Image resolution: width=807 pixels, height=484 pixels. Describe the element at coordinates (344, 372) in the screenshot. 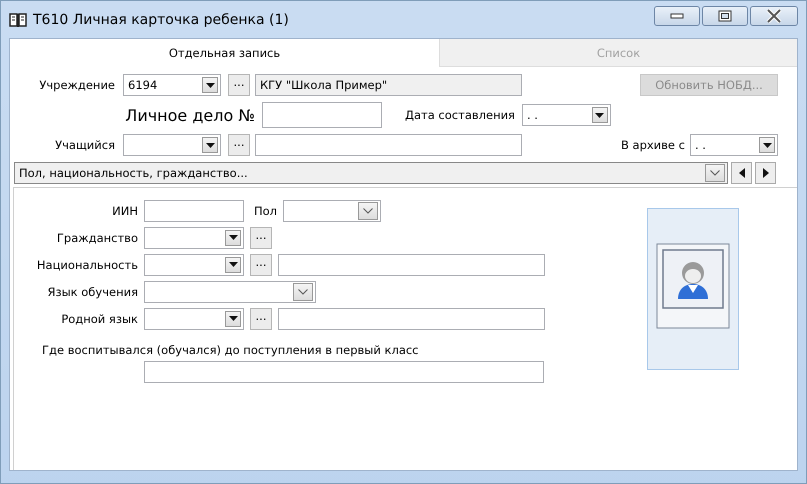

I see `text-field` at that location.